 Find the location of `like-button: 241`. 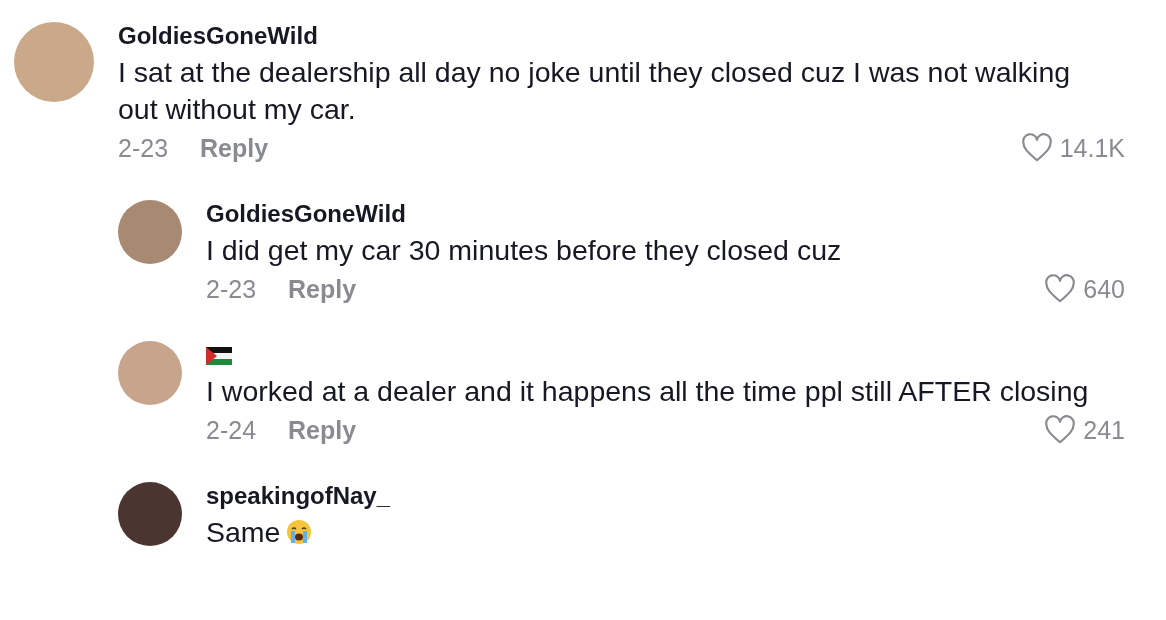

like-button: 241 is located at coordinates (1084, 430).